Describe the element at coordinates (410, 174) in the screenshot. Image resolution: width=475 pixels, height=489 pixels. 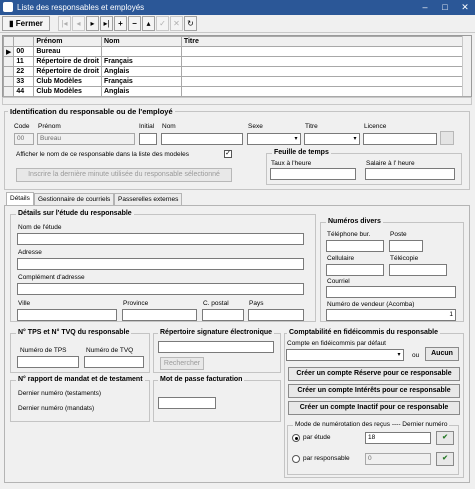
I see `hourly-salary-field` at that location.